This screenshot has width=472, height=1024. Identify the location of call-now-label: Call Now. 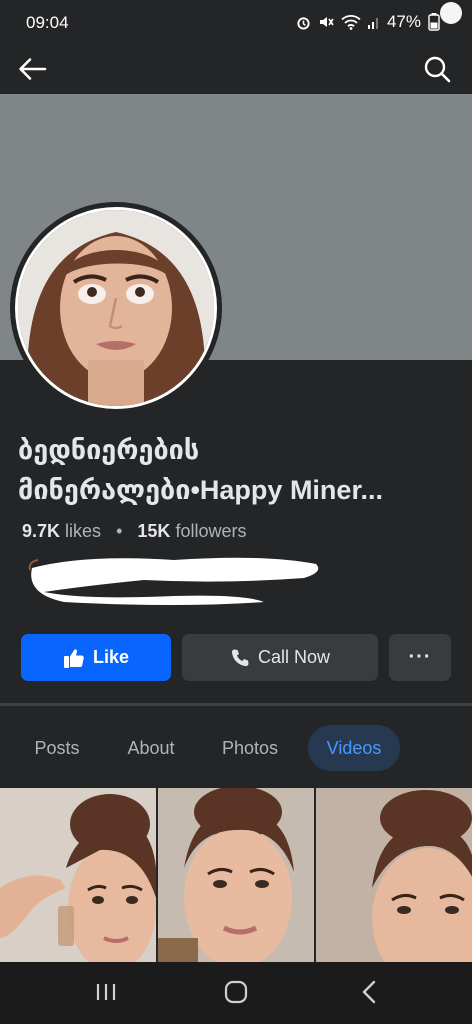
(294, 657).